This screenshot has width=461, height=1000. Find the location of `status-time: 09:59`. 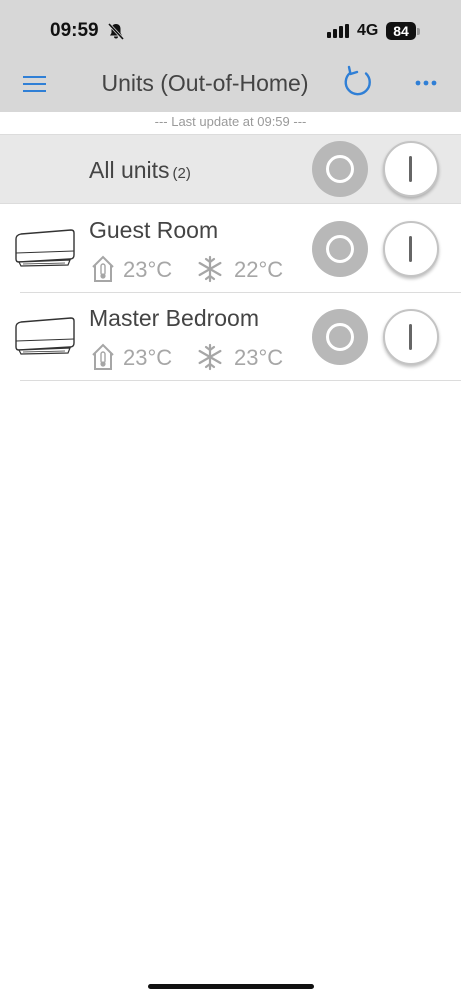

status-time: 09:59 is located at coordinates (74, 30).